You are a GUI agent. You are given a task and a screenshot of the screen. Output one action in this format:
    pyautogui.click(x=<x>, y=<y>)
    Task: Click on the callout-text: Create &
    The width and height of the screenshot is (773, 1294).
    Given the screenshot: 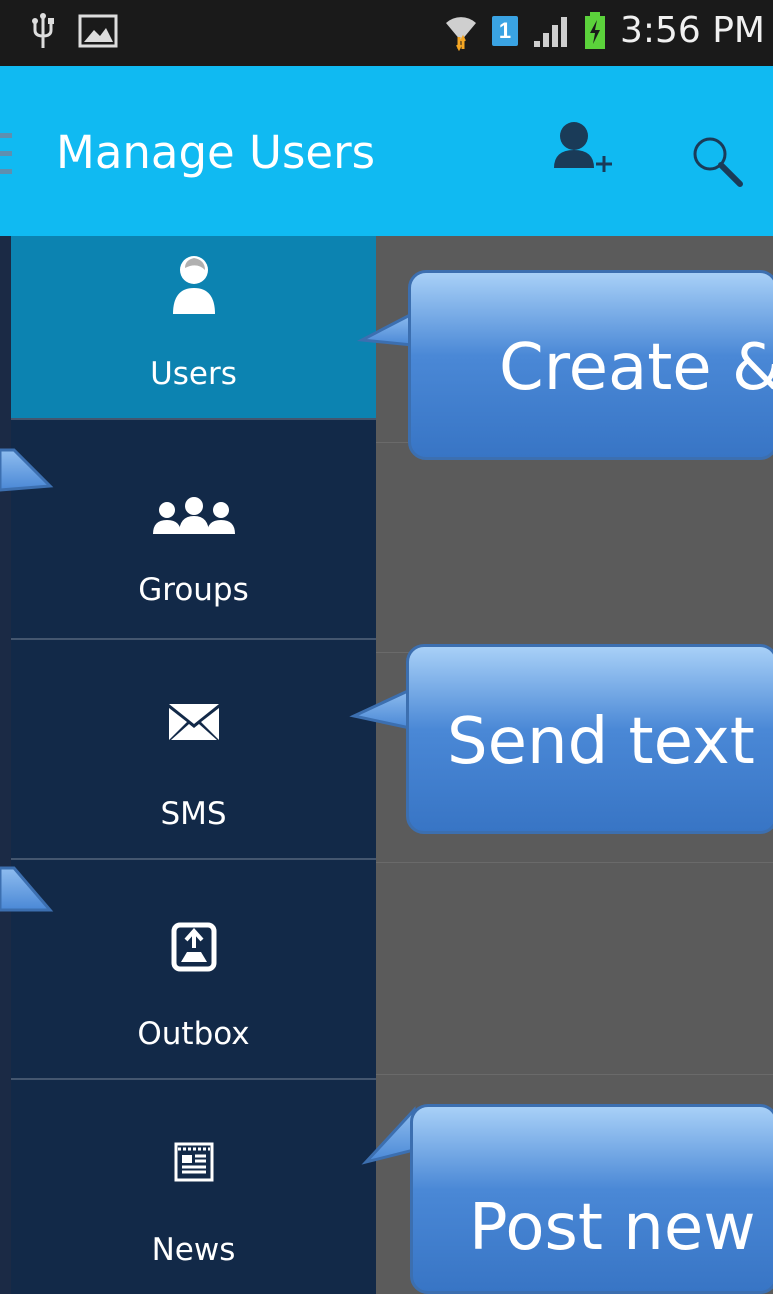 What is the action you would take?
    pyautogui.click(x=636, y=368)
    